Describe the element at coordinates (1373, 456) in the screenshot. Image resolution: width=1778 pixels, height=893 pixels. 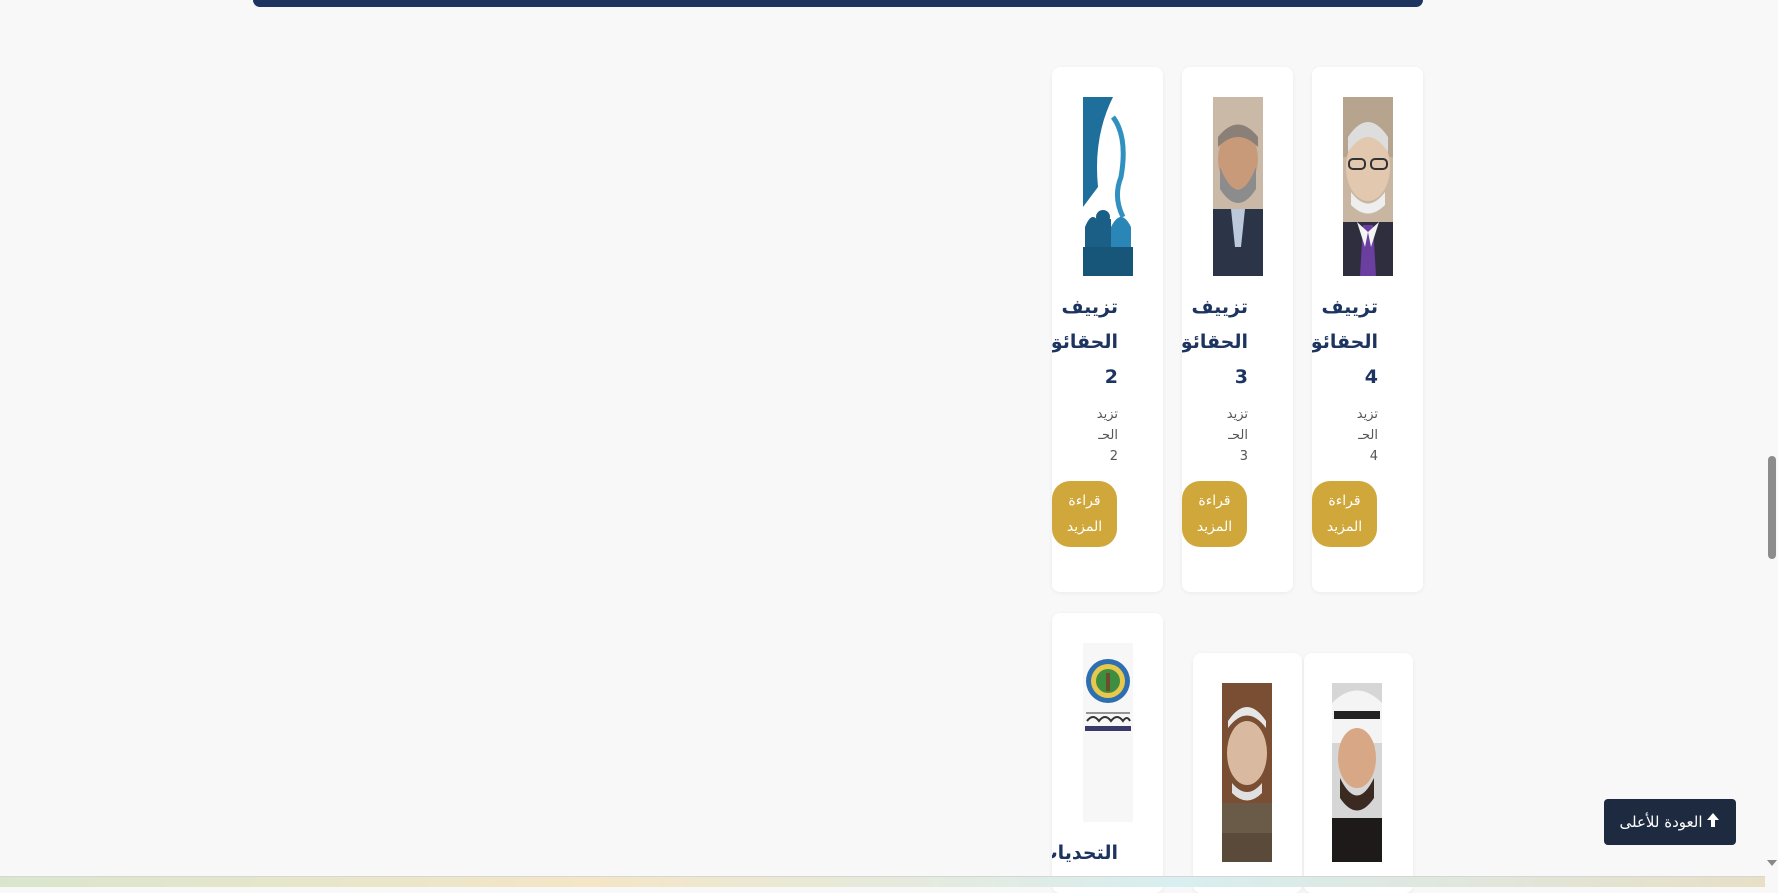
I see `excerpt-number: 4` at that location.